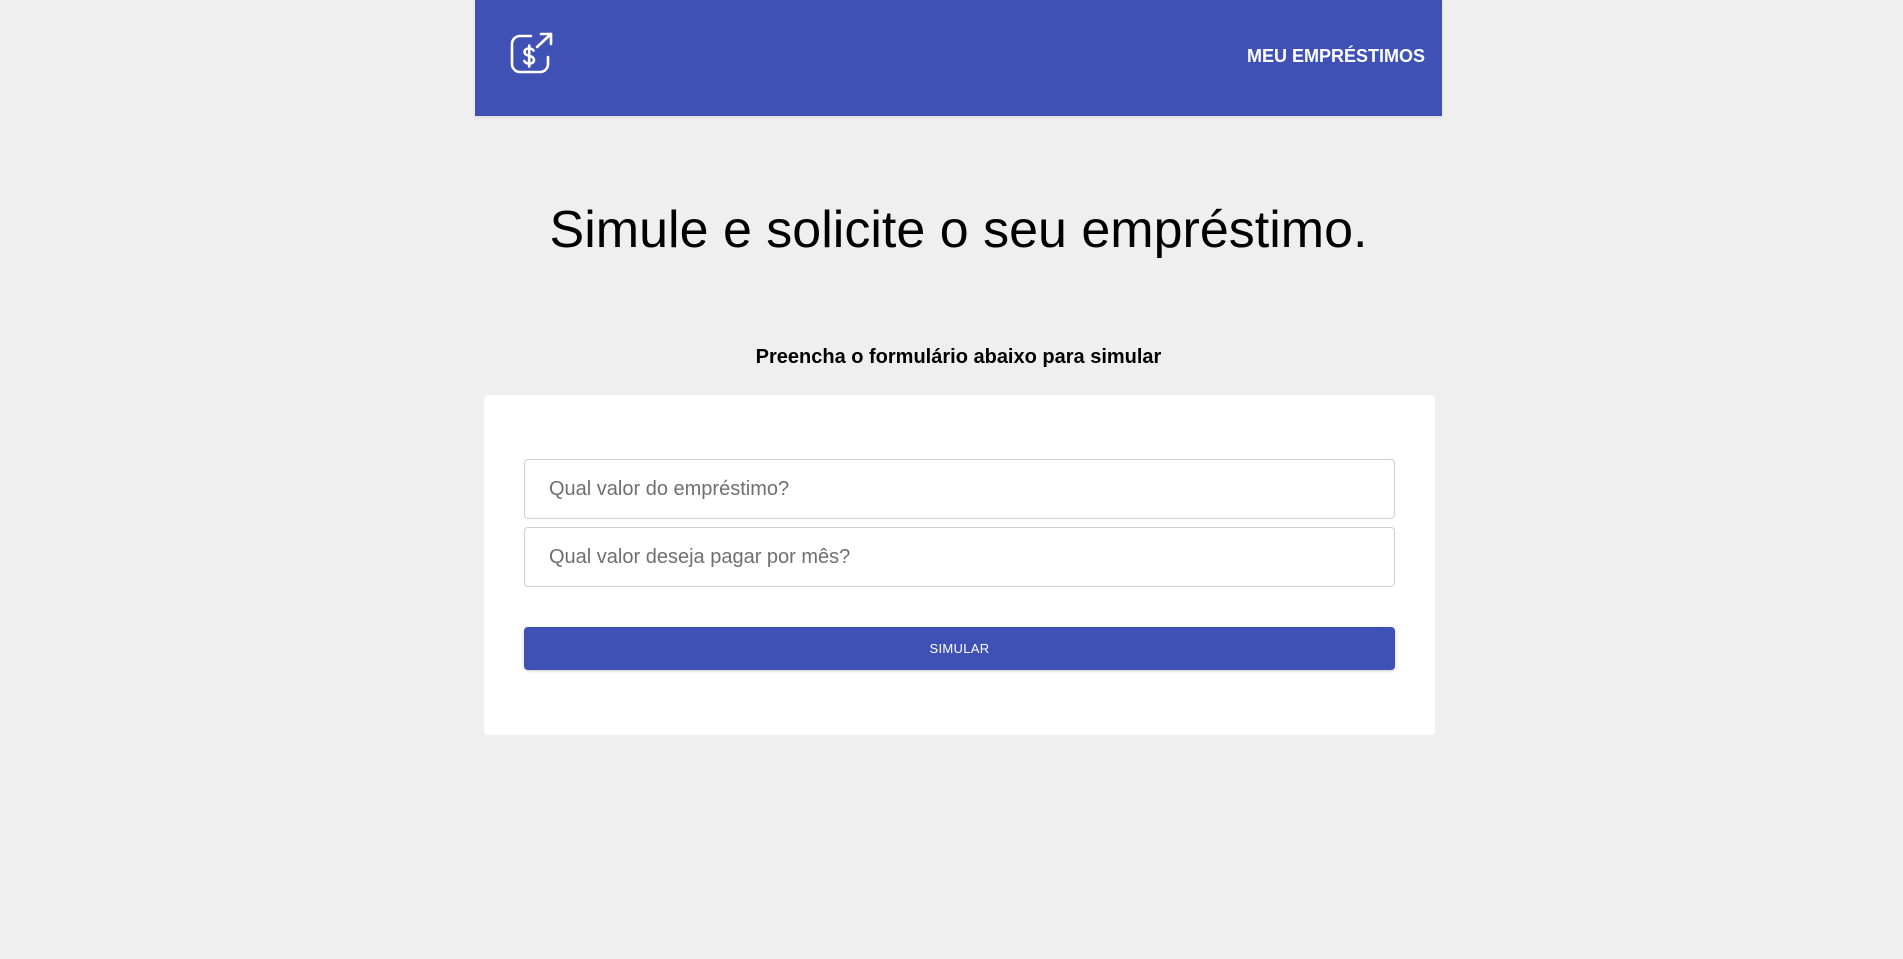 The width and height of the screenshot is (1903, 959). I want to click on loan-amount-input, so click(959, 489).